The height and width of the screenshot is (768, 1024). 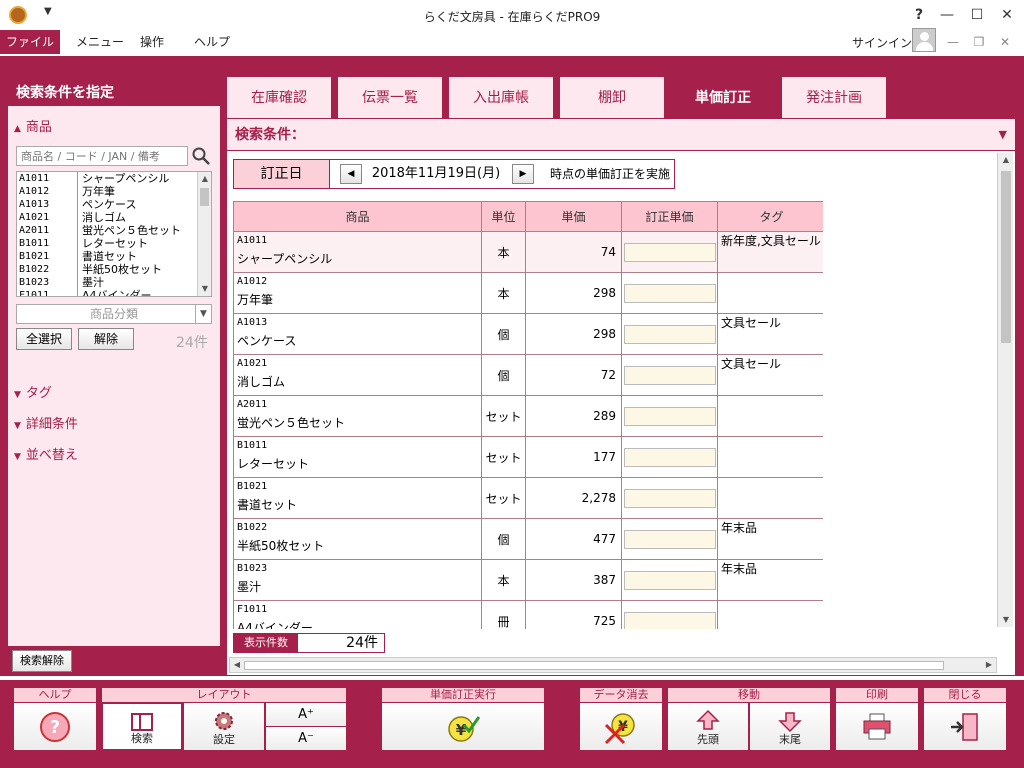 What do you see at coordinates (33, 125) in the screenshot?
I see `section-product: 商品` at bounding box center [33, 125].